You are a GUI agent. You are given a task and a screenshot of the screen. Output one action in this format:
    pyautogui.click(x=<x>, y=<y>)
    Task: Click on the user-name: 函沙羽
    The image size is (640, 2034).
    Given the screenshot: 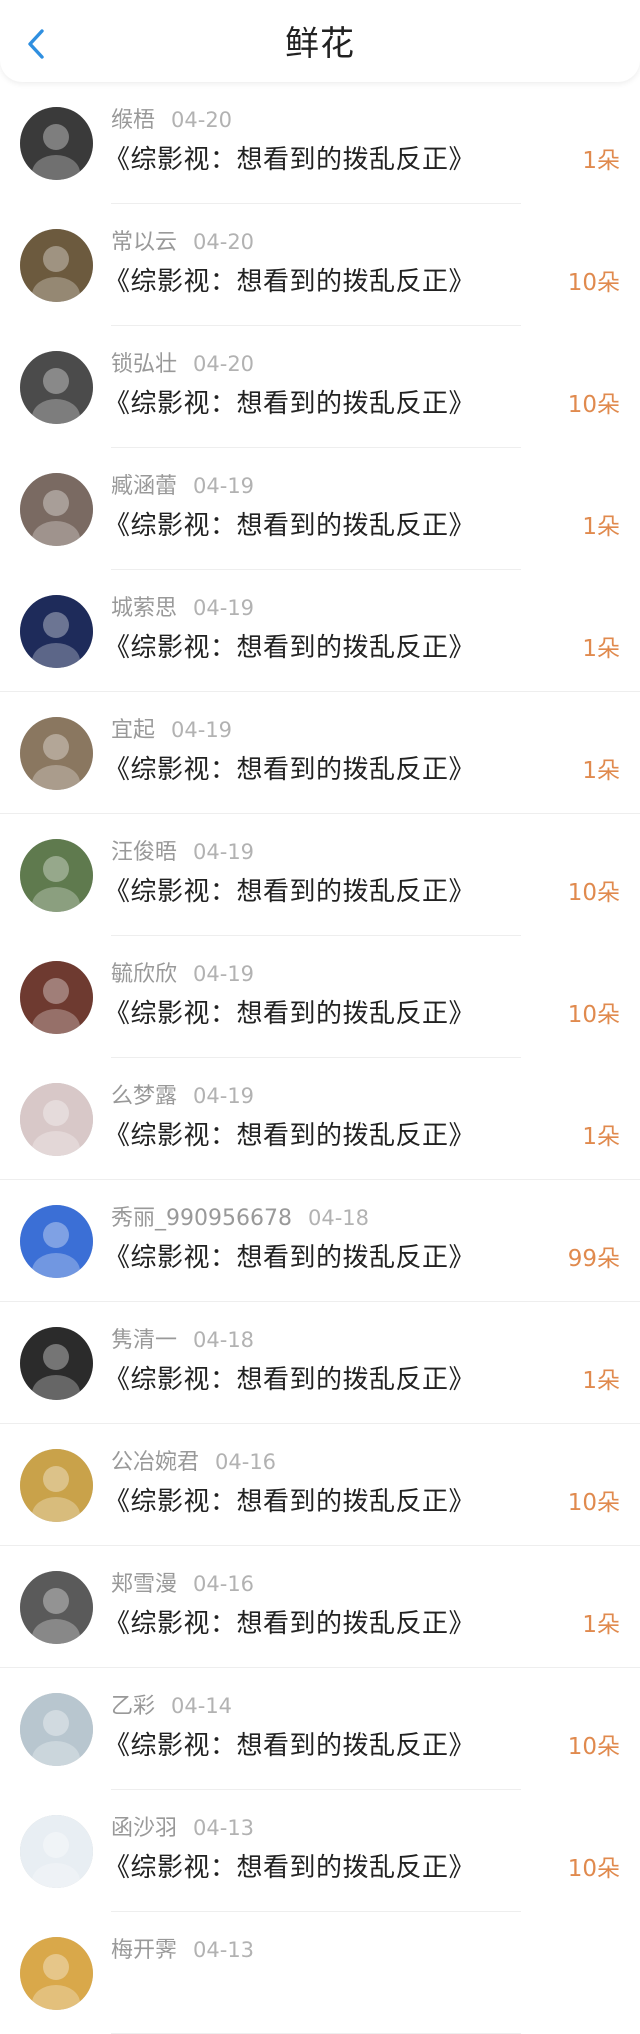 What is the action you would take?
    pyautogui.click(x=144, y=1828)
    